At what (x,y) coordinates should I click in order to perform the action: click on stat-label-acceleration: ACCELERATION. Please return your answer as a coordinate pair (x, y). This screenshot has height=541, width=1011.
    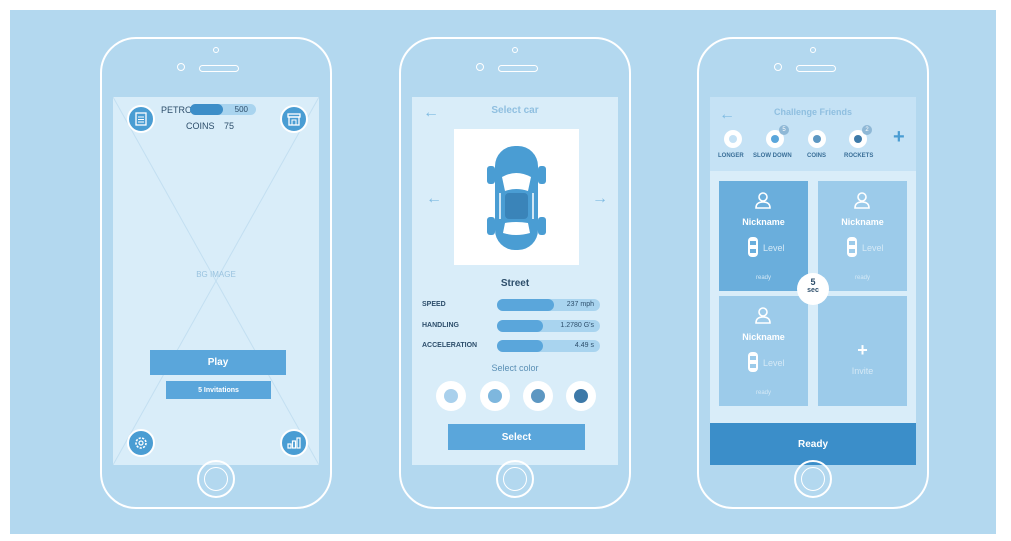
    Looking at the image, I should click on (450, 345).